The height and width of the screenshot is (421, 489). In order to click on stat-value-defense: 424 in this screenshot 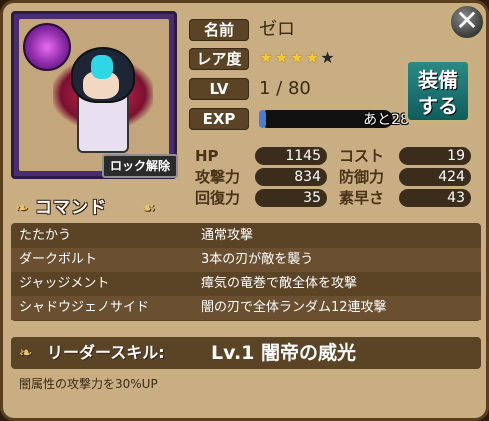, I will do `click(435, 177)`.